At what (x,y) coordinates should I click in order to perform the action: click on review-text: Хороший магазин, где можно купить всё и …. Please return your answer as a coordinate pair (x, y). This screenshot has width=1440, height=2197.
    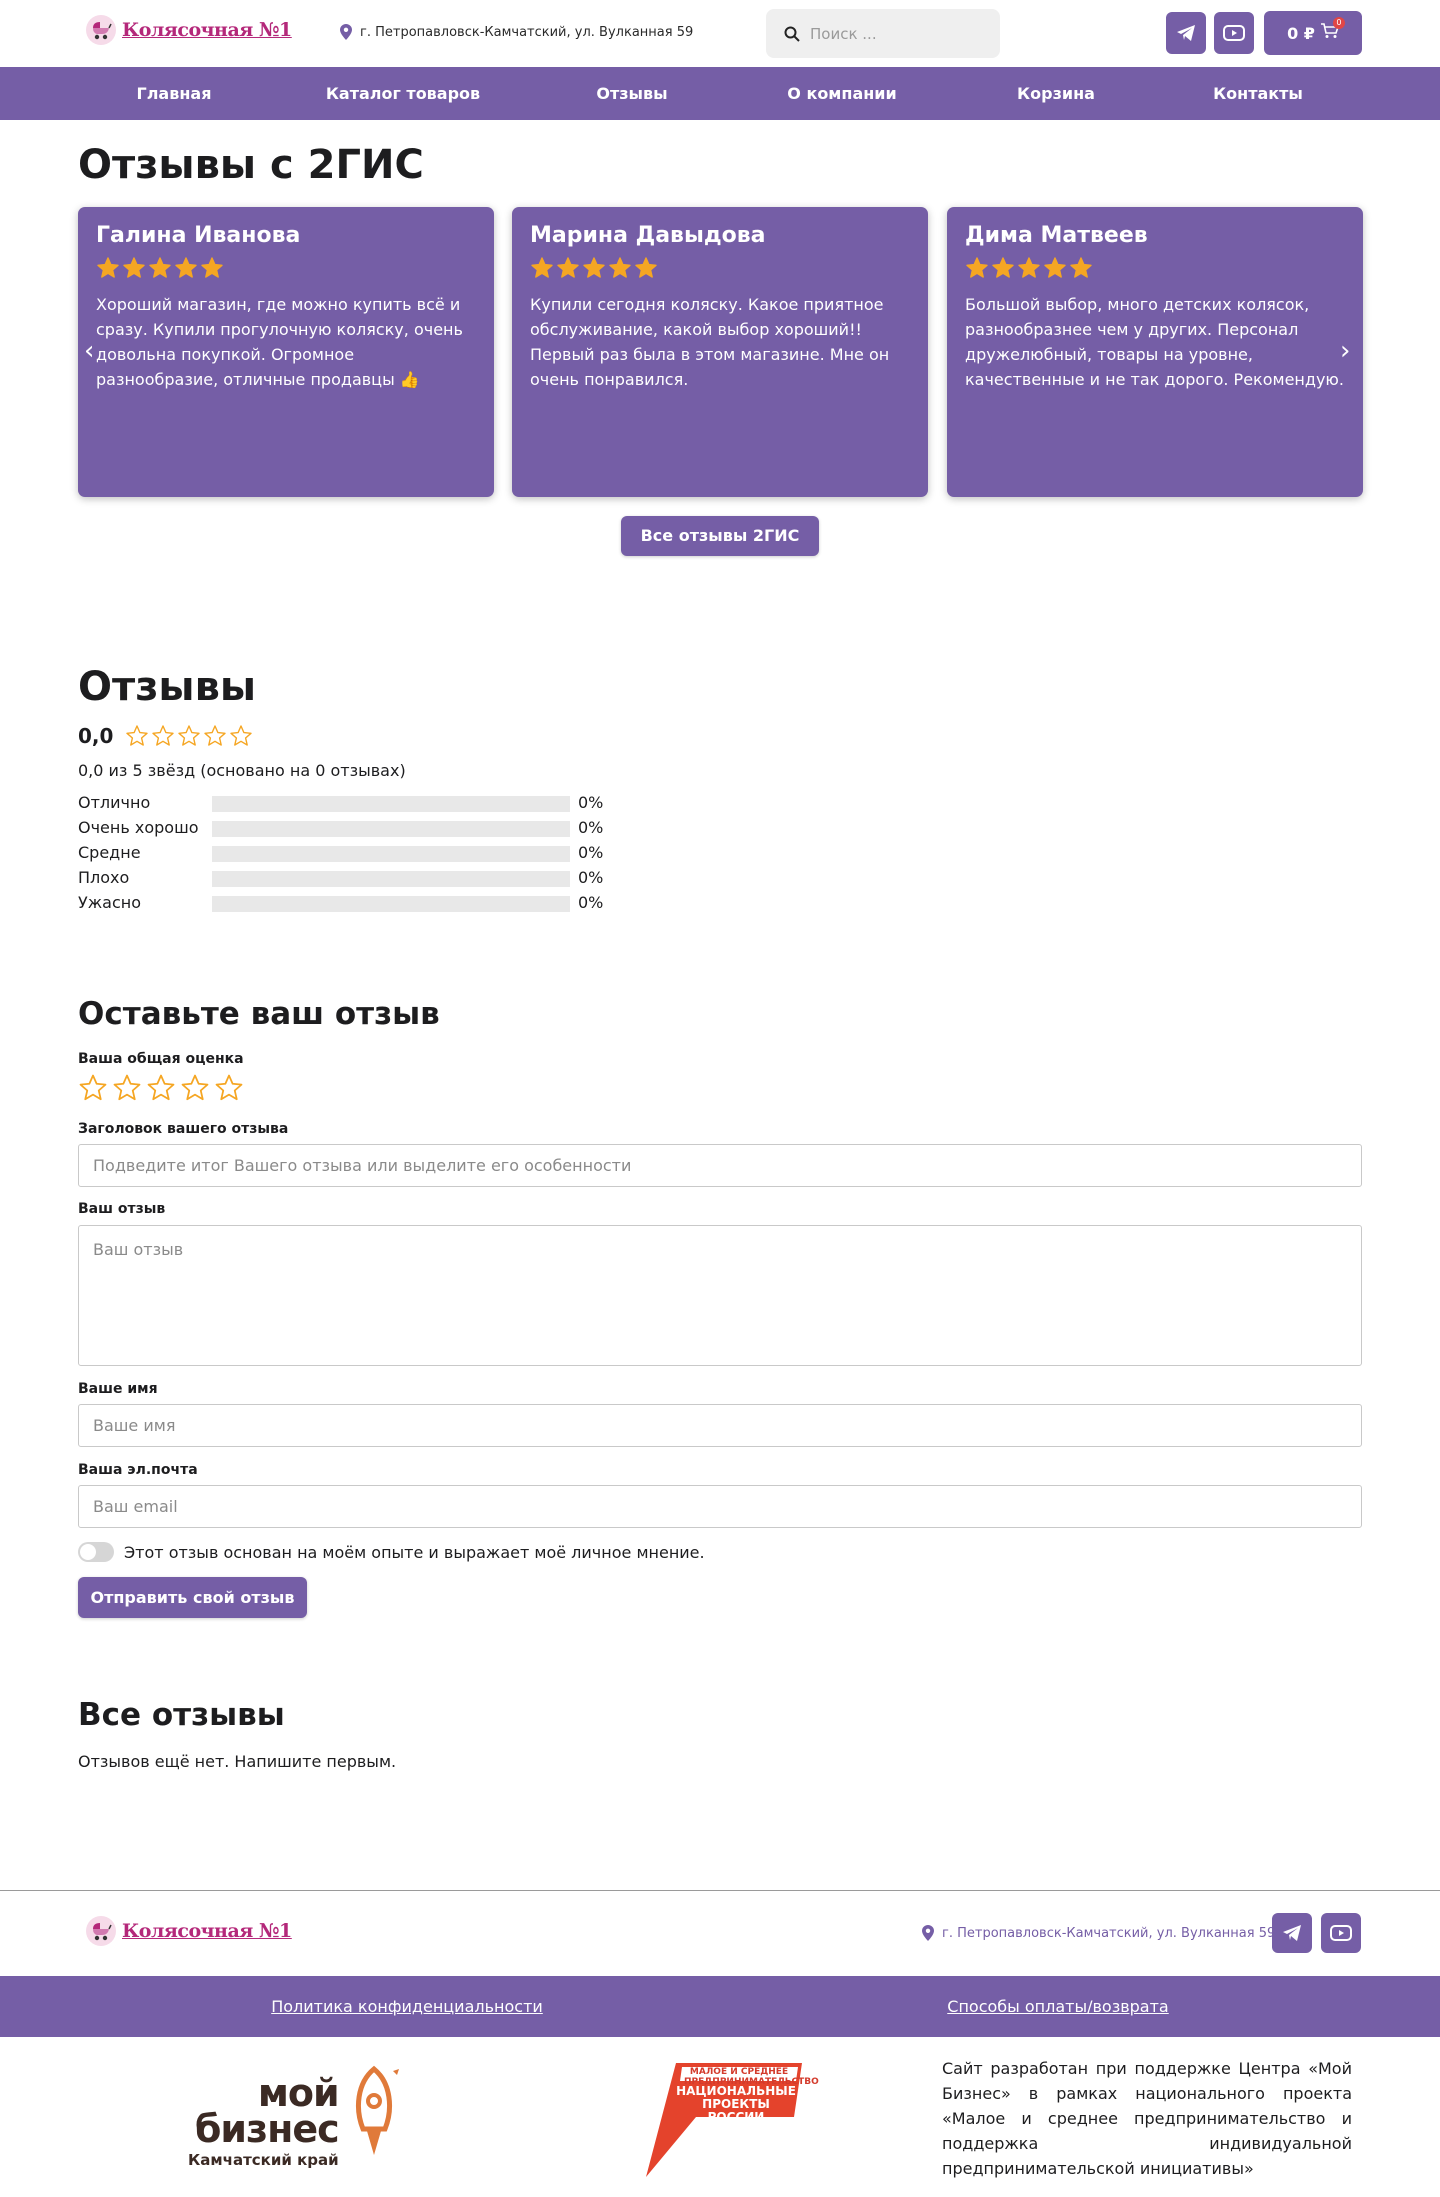
    Looking at the image, I should click on (279, 342).